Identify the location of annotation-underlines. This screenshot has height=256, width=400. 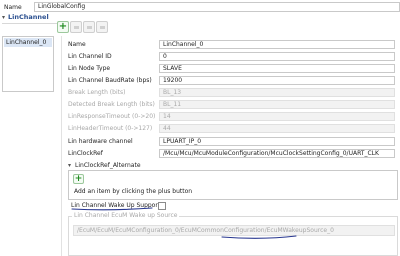
(184, 223).